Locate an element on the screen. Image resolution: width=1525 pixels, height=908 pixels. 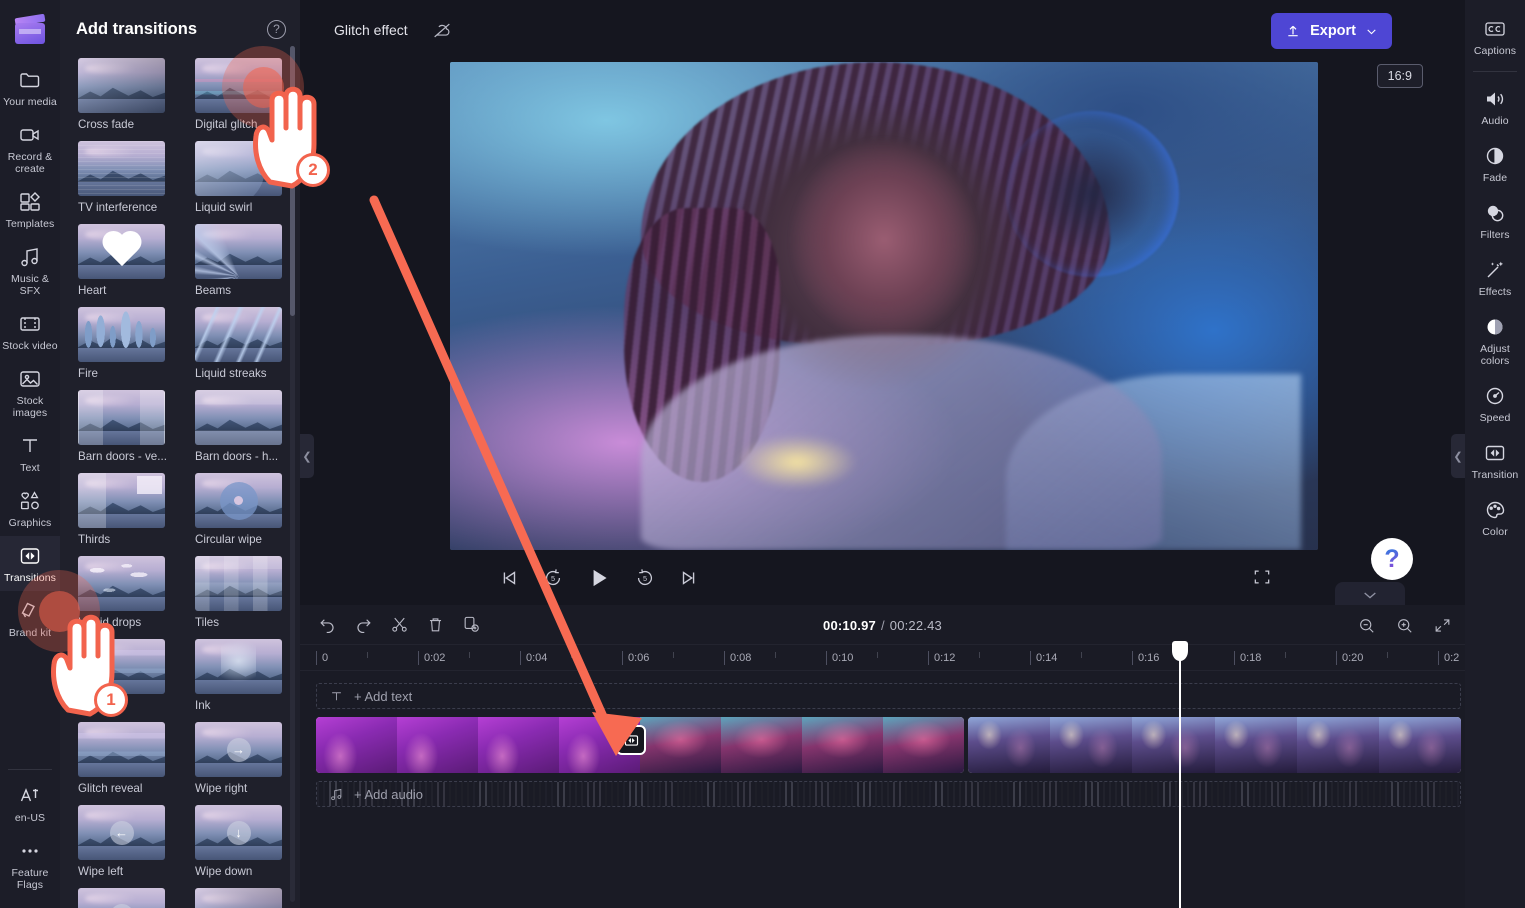
fullscreen-icon is located at coordinates (1262, 577).